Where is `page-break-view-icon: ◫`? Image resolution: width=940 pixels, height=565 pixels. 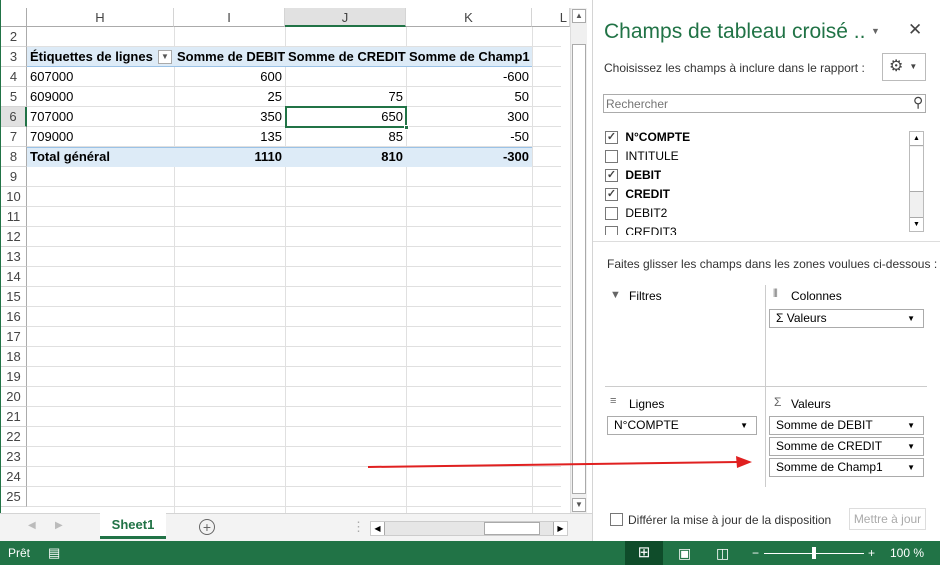 page-break-view-icon: ◫ is located at coordinates (722, 553).